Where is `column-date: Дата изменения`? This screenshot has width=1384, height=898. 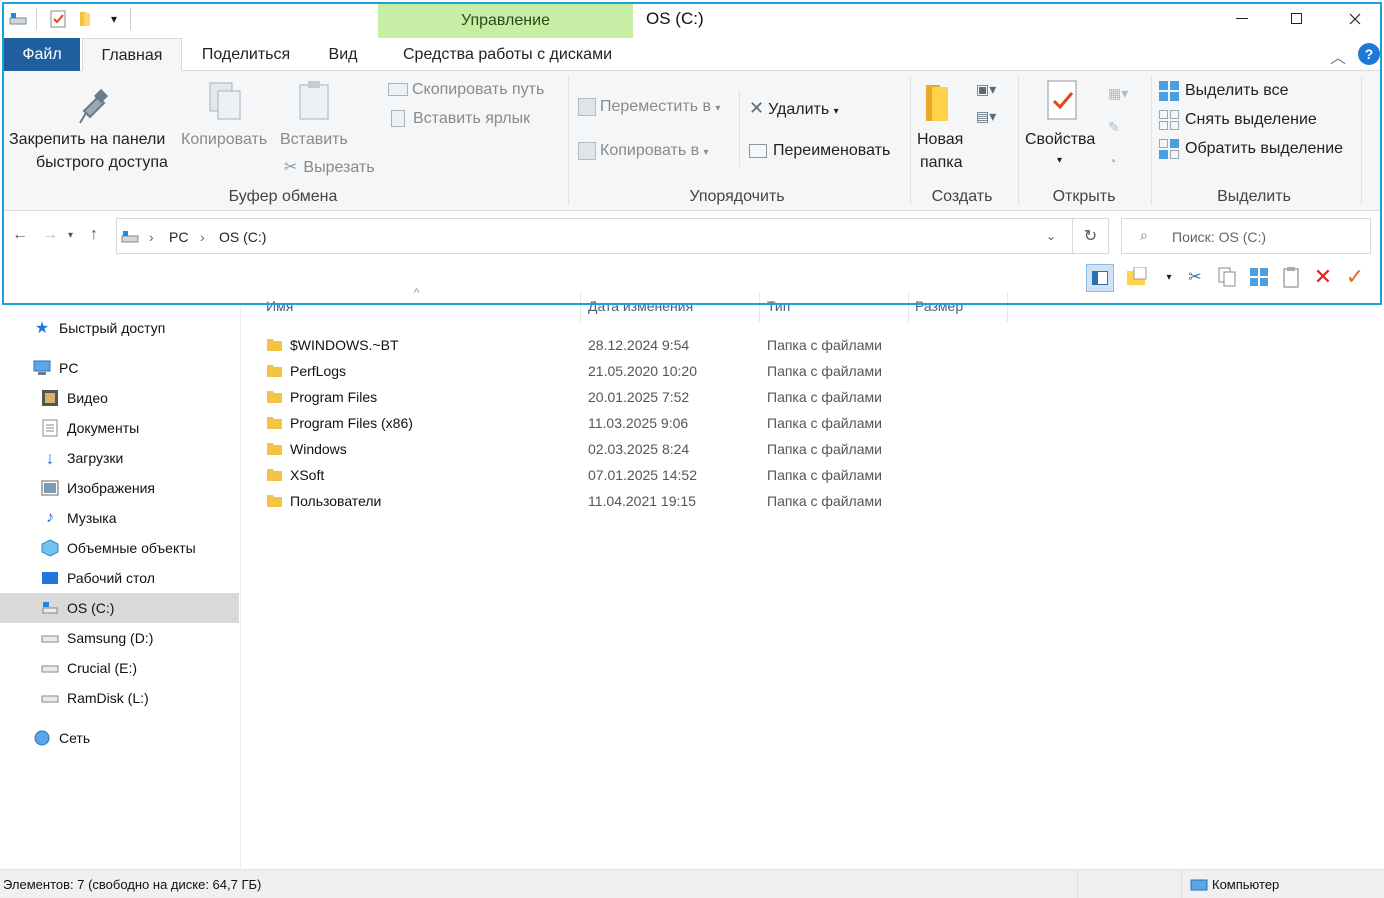 column-date: Дата изменения is located at coordinates (640, 310).